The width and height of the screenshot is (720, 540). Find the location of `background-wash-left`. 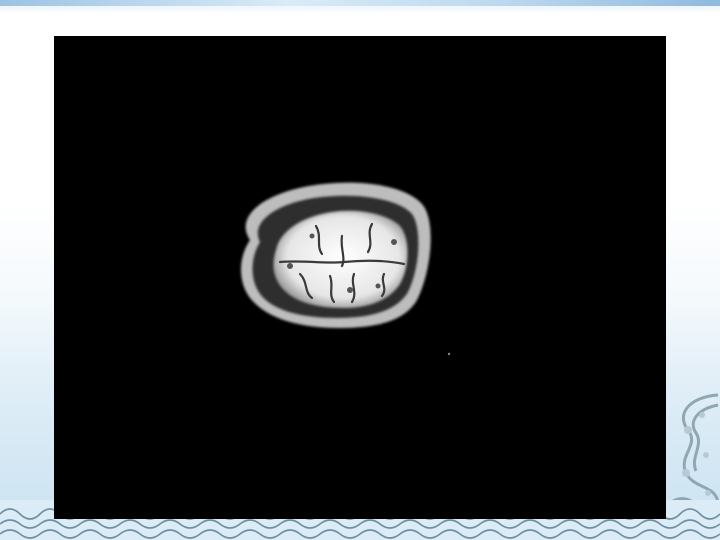

background-wash-left is located at coordinates (27, 370).